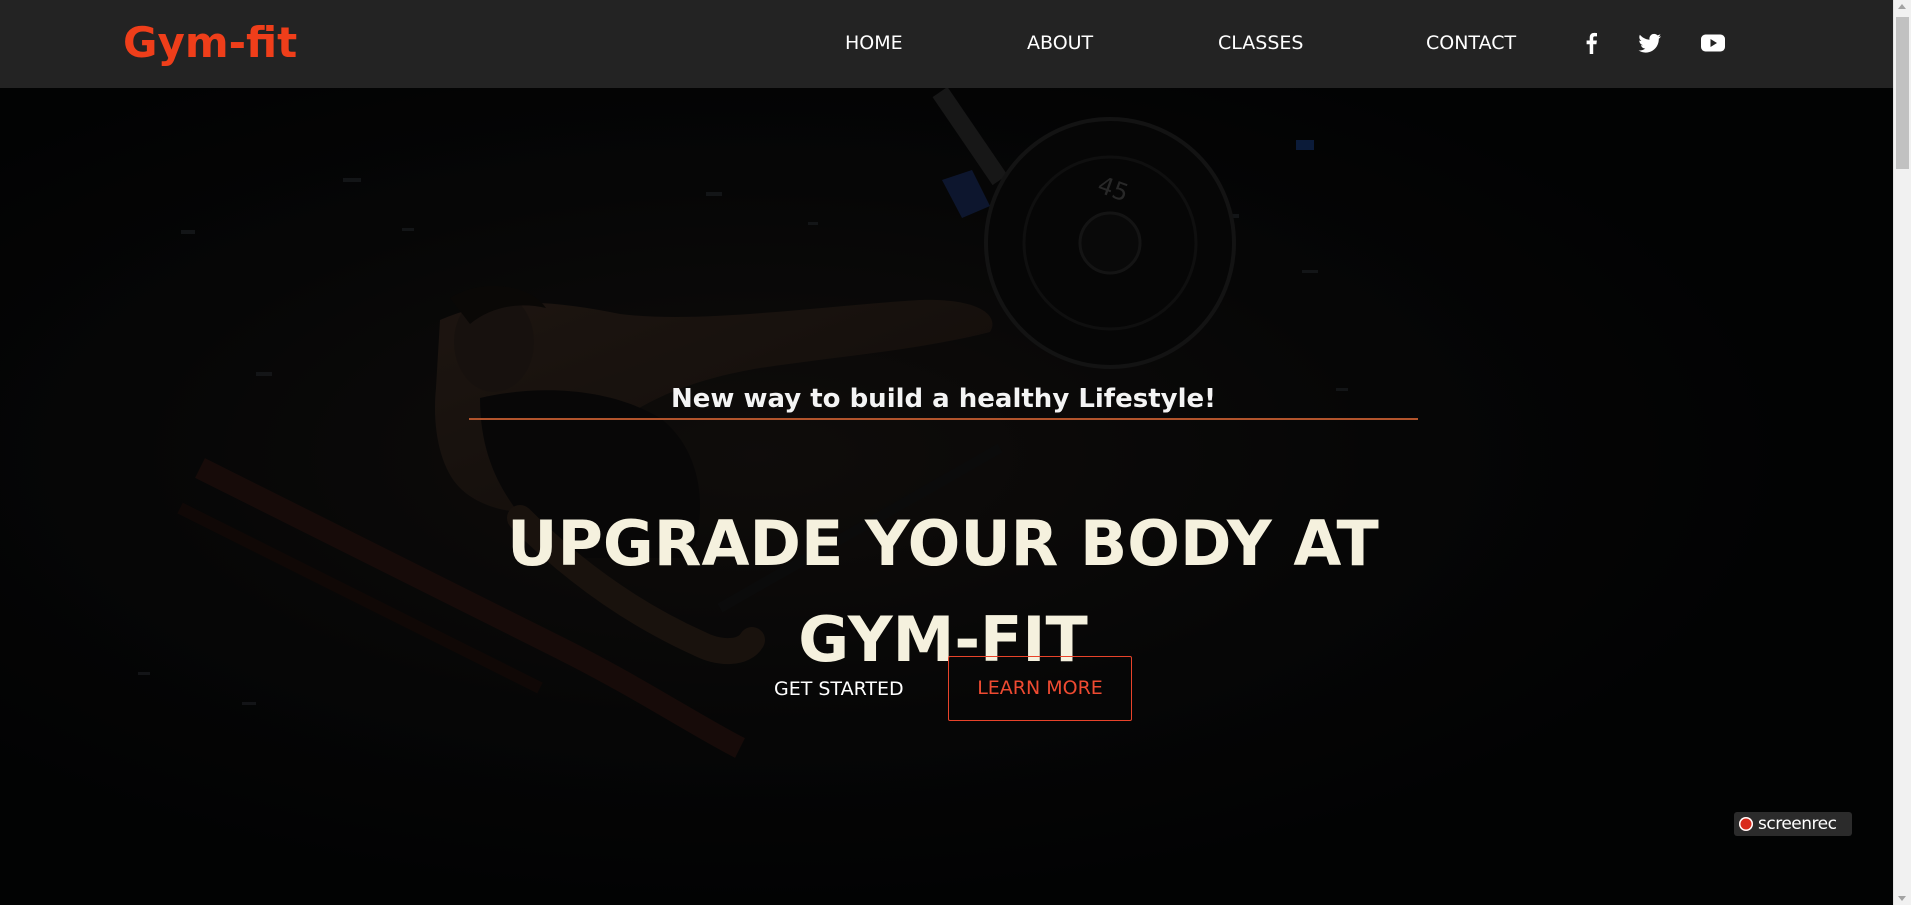  What do you see at coordinates (1902, 452) in the screenshot?
I see `page-scrollbar` at bounding box center [1902, 452].